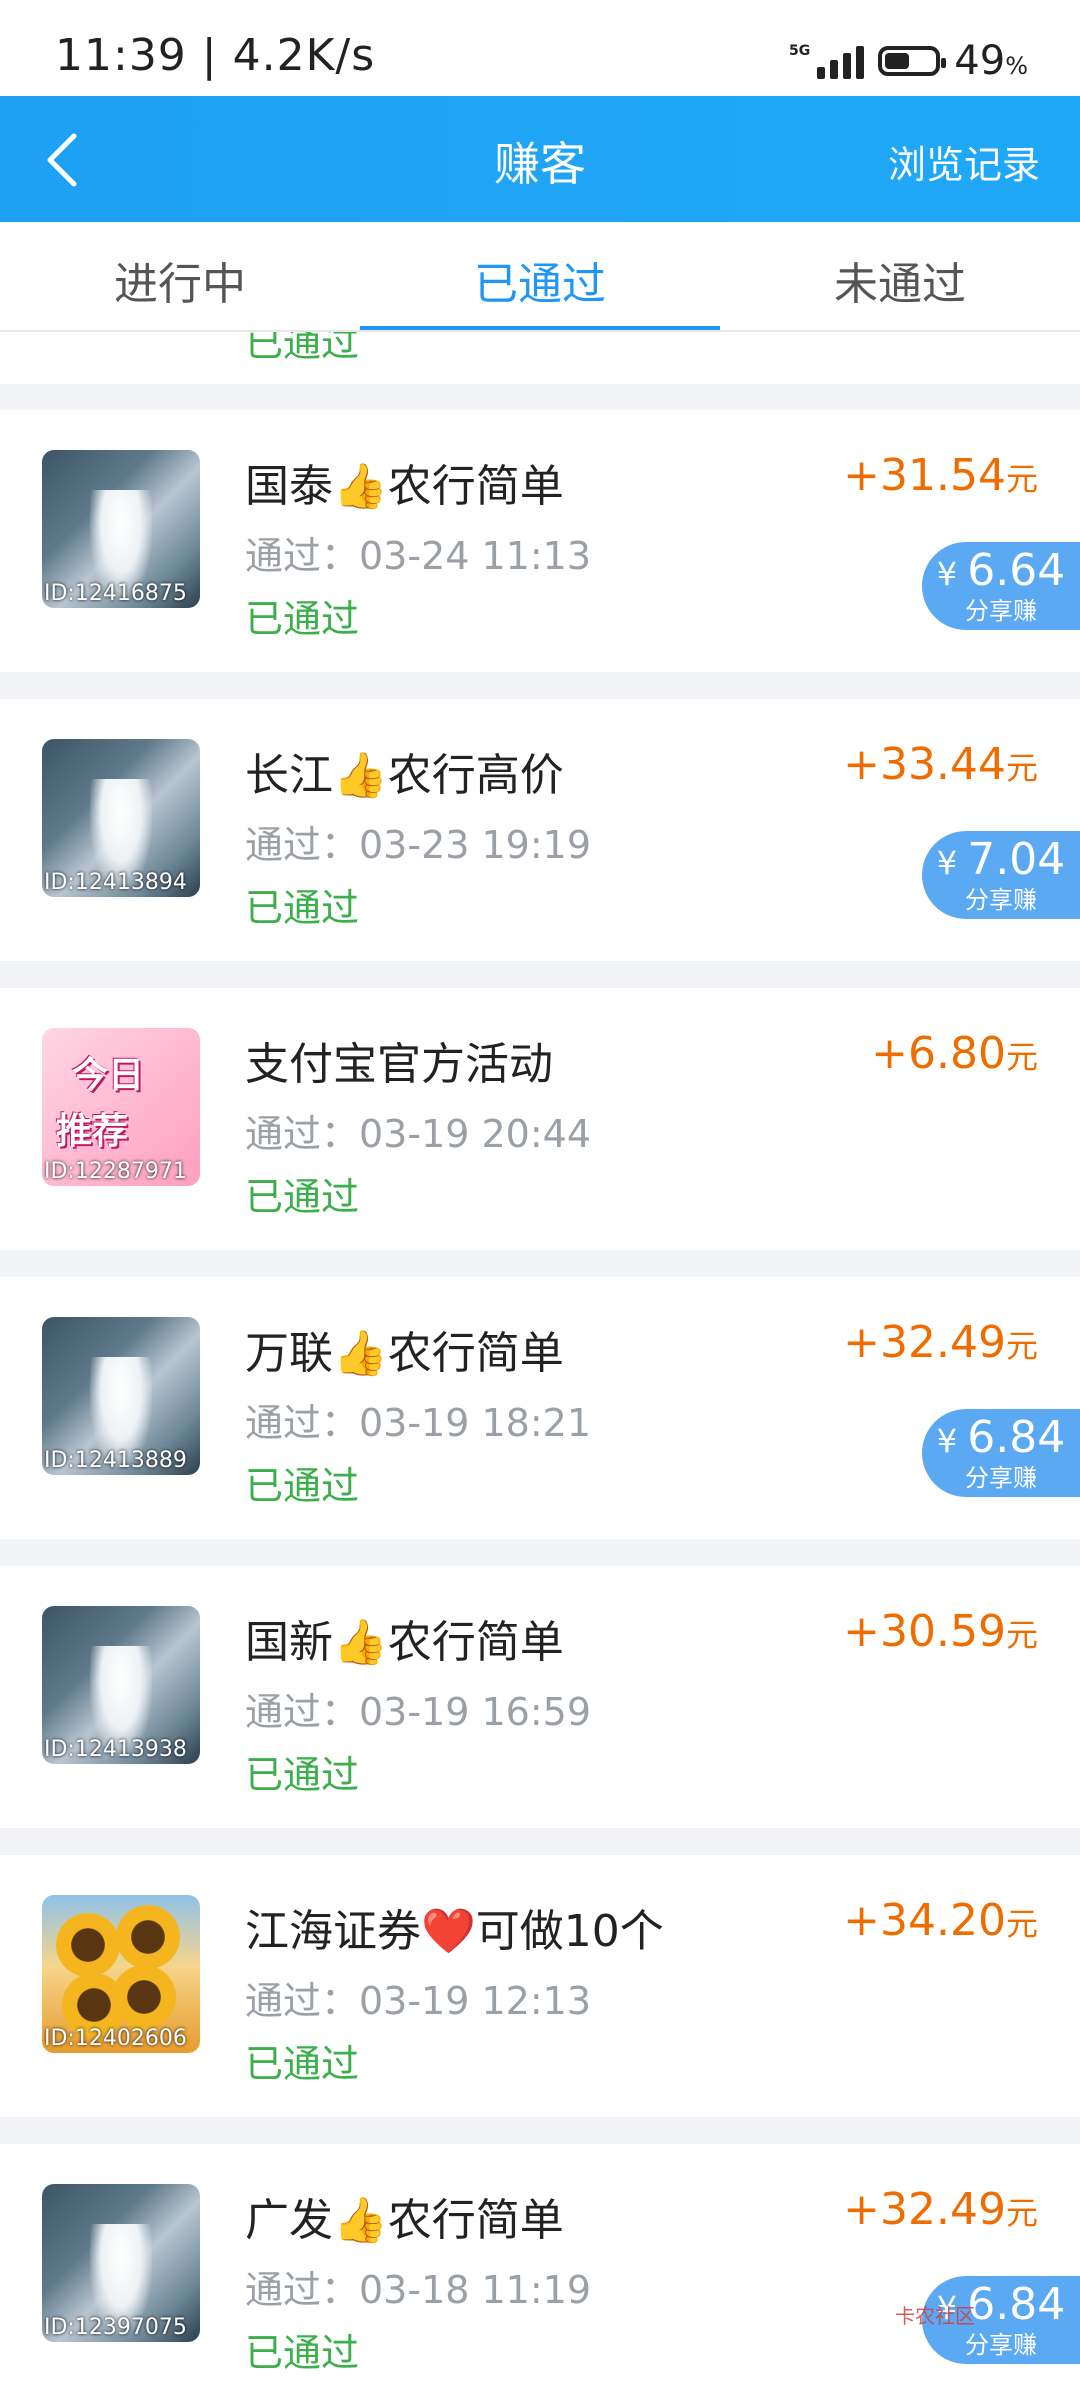  Describe the element at coordinates (115, 1749) in the screenshot. I see `task-id: ID:12413938` at that location.